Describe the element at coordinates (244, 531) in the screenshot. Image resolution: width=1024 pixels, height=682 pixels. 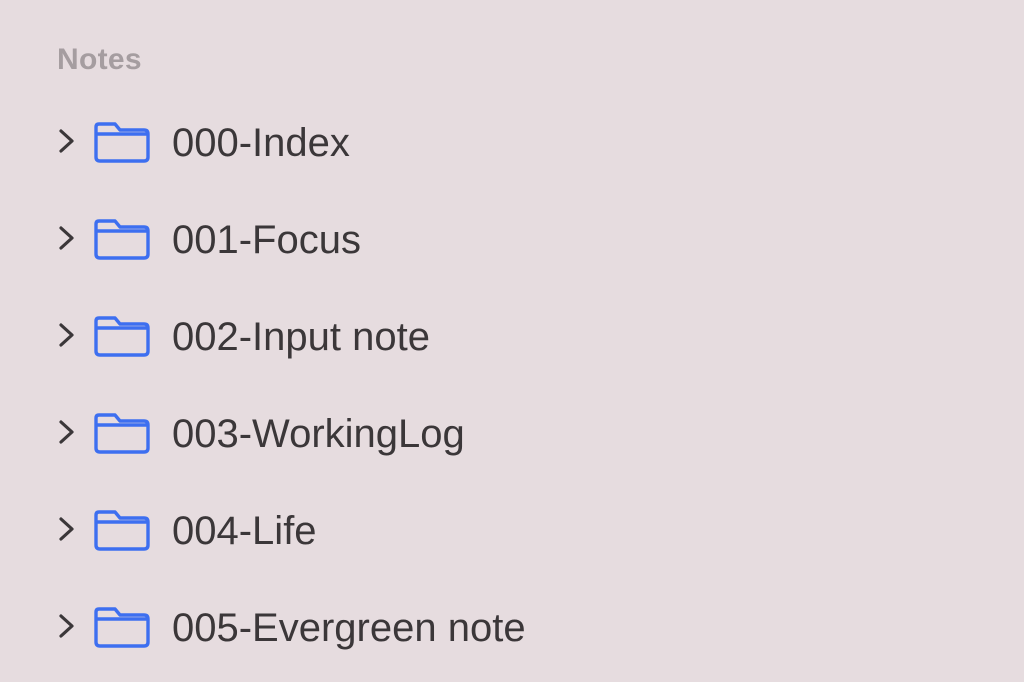
I see `folder-label: 004-Life` at that location.